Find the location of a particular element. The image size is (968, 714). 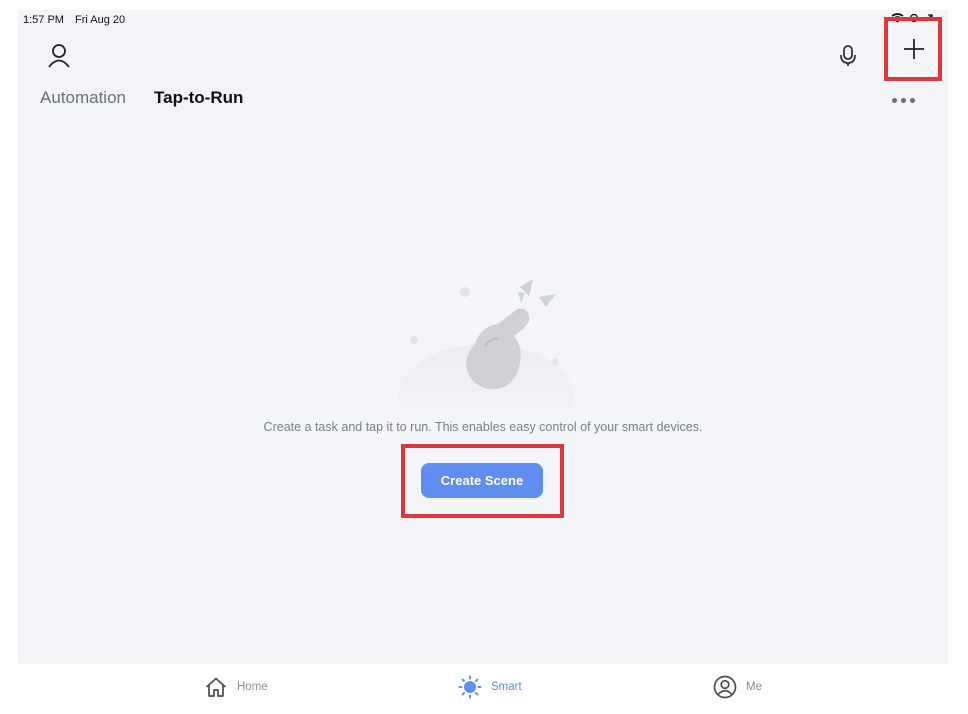

profile-icon is located at coordinates (59, 55).